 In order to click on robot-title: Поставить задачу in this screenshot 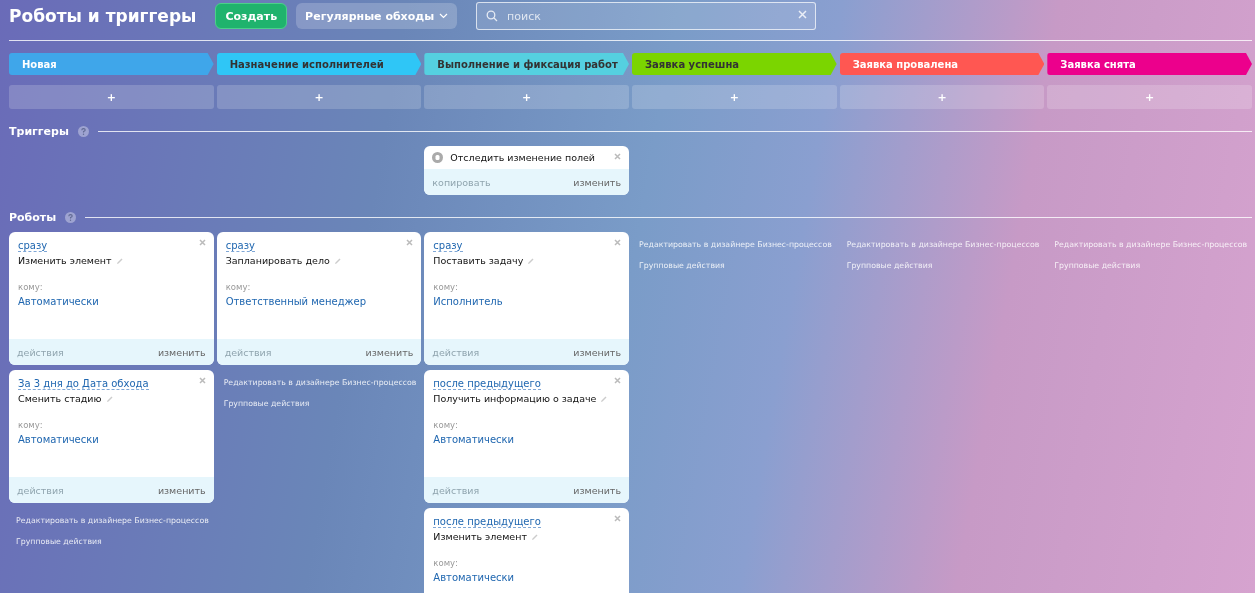, I will do `click(478, 260)`.